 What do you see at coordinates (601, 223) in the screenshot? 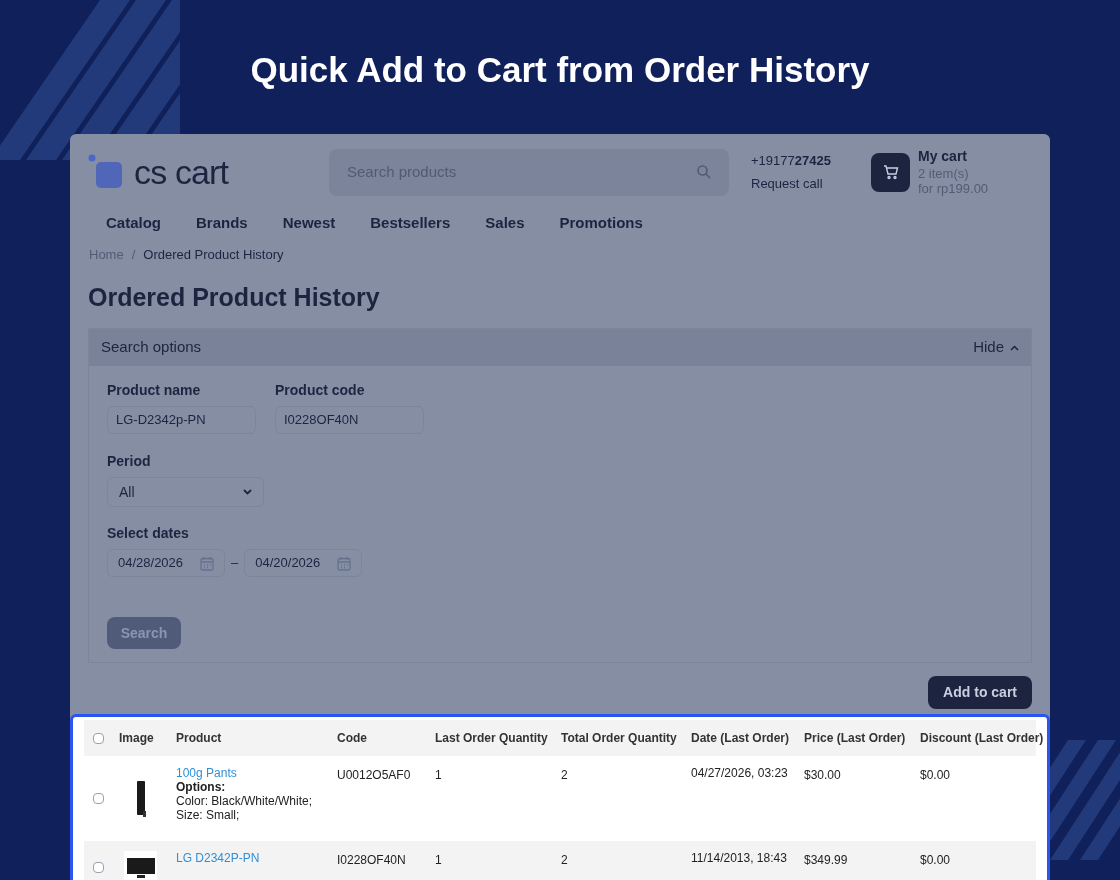
I see `nav-link: Promotions` at bounding box center [601, 223].